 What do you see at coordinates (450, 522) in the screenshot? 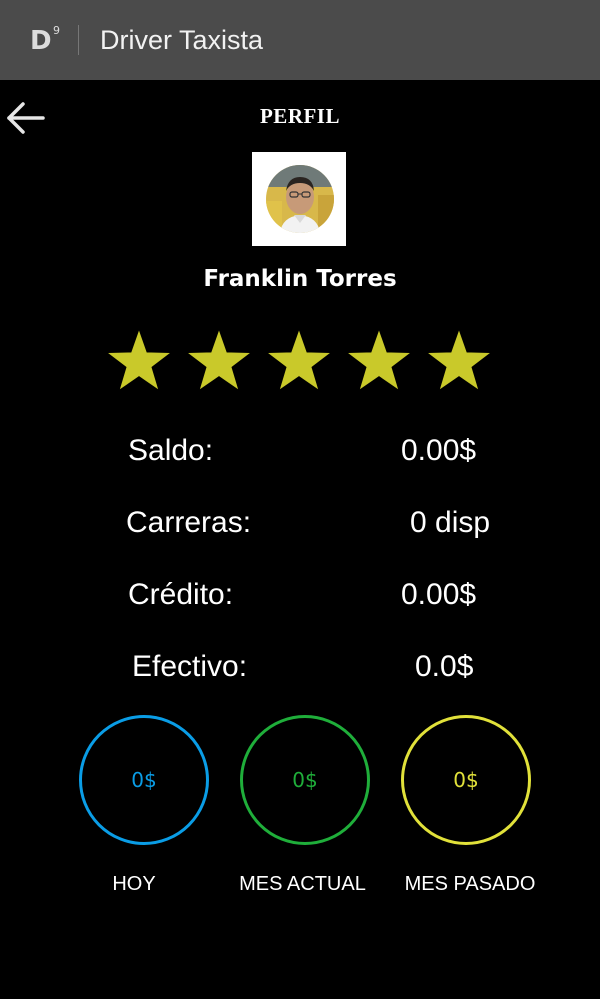
I see `stat-value-carreras: 0 disp` at bounding box center [450, 522].